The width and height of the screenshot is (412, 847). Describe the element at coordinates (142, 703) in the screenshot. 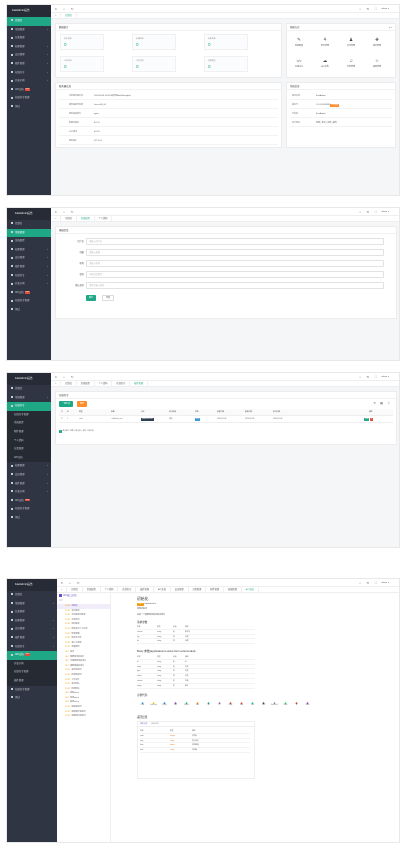

I see `sdk-lang: ◆ cURL` at that location.